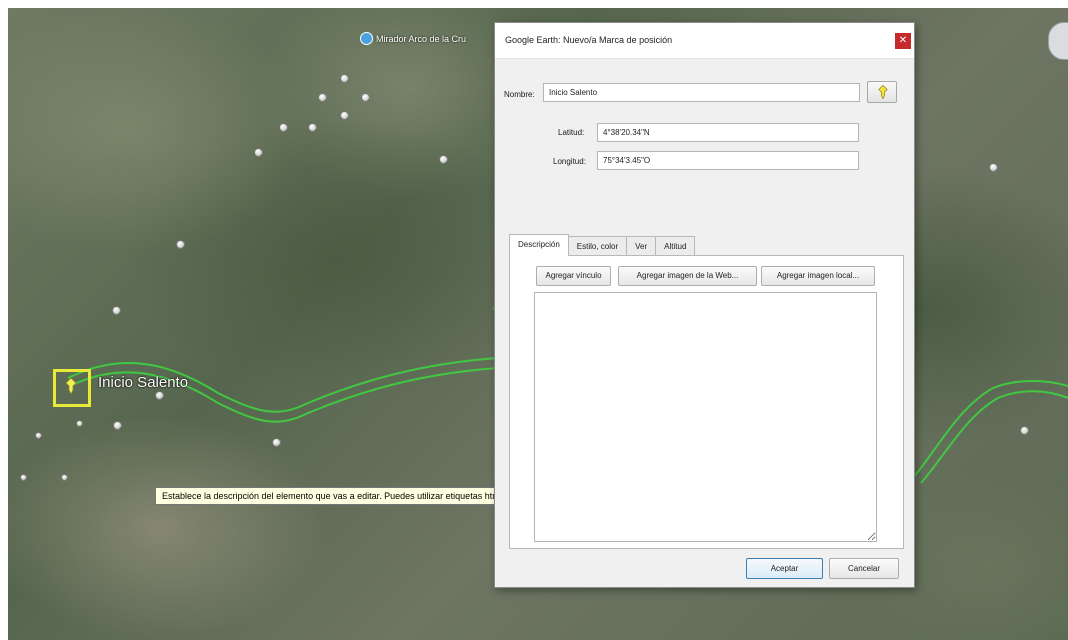  What do you see at coordinates (784, 568) in the screenshot?
I see `accept-button: Aceptar` at bounding box center [784, 568].